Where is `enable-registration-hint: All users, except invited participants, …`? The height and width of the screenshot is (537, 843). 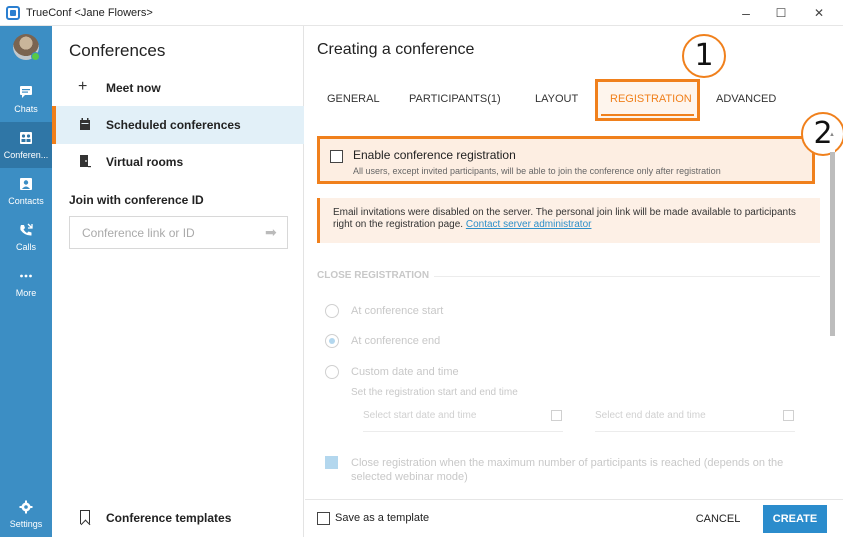
enable-registration-hint: All users, except invited participants, … is located at coordinates (537, 171).